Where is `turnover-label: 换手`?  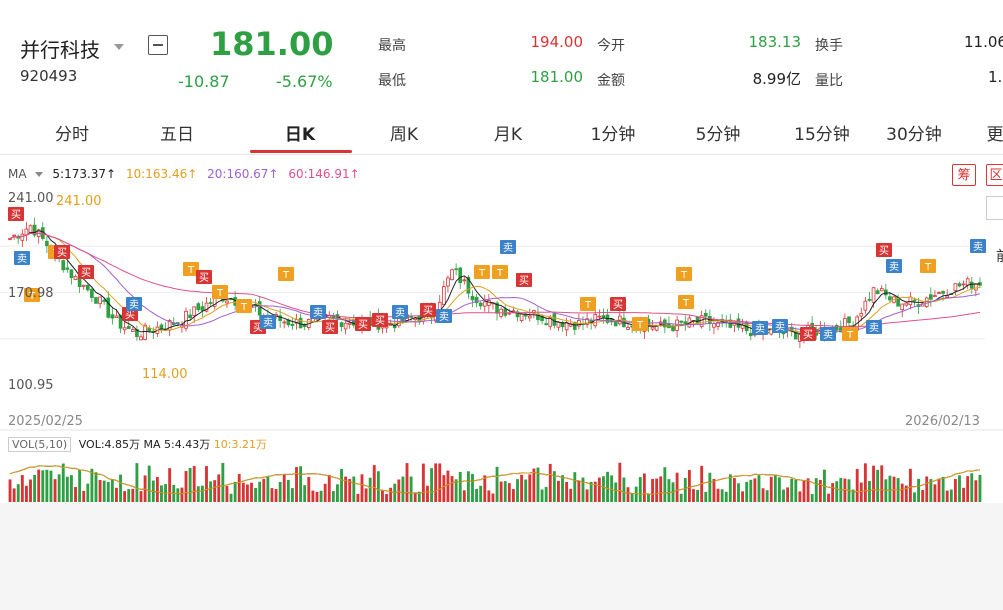
turnover-label: 换手 is located at coordinates (829, 46).